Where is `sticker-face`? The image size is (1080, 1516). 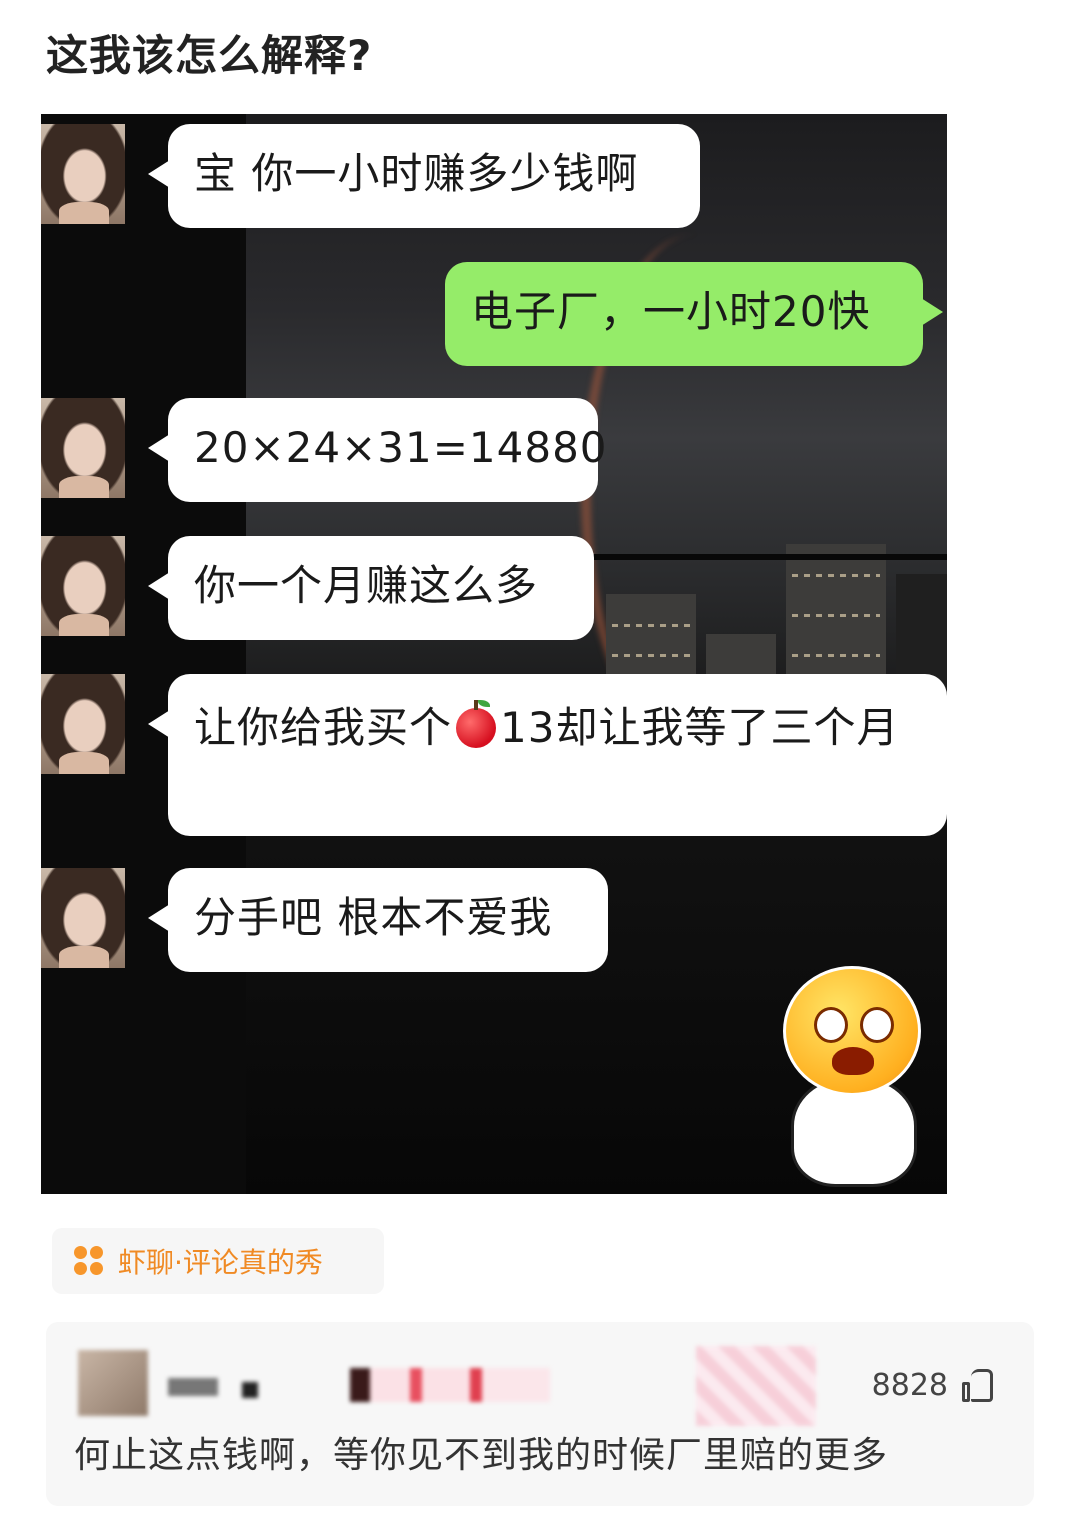 sticker-face is located at coordinates (852, 1031).